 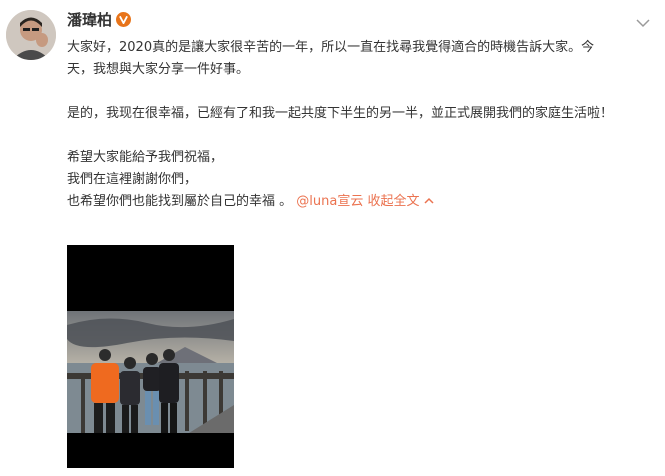 What do you see at coordinates (393, 201) in the screenshot?
I see `collapse-label: 收起全文` at bounding box center [393, 201].